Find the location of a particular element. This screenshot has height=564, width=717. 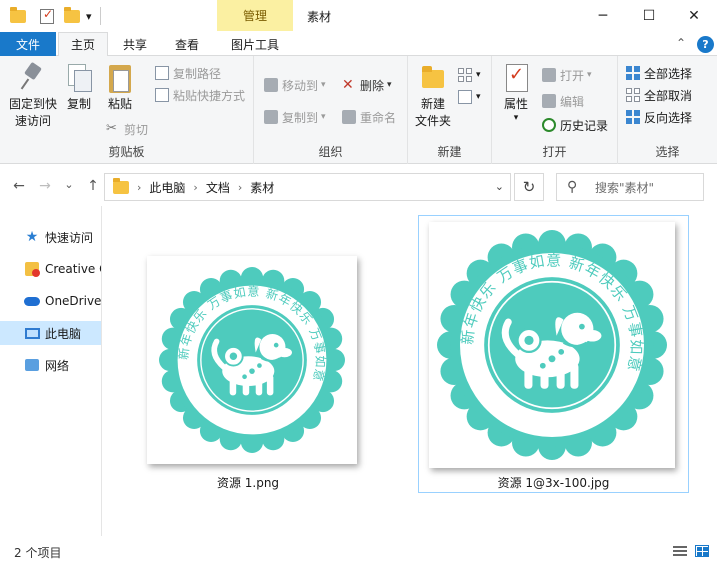

navigation-bar: ← → ⌄ ↑ › 此电脑 › 文档 › 素材 ⌄ ↻ ⚲ 搜索"素材" is located at coordinates (358, 187).